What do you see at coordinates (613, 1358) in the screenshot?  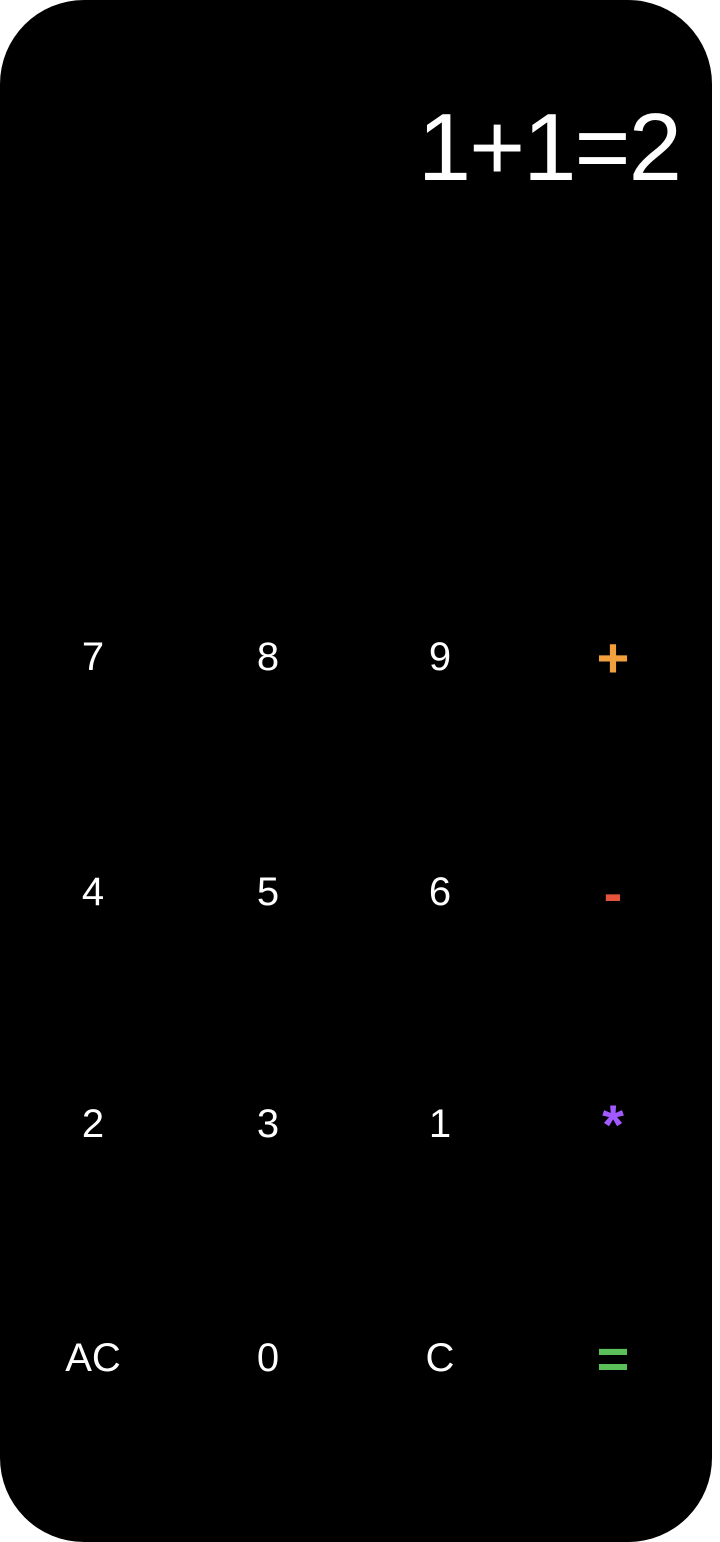 I see `key-equals: =` at bounding box center [613, 1358].